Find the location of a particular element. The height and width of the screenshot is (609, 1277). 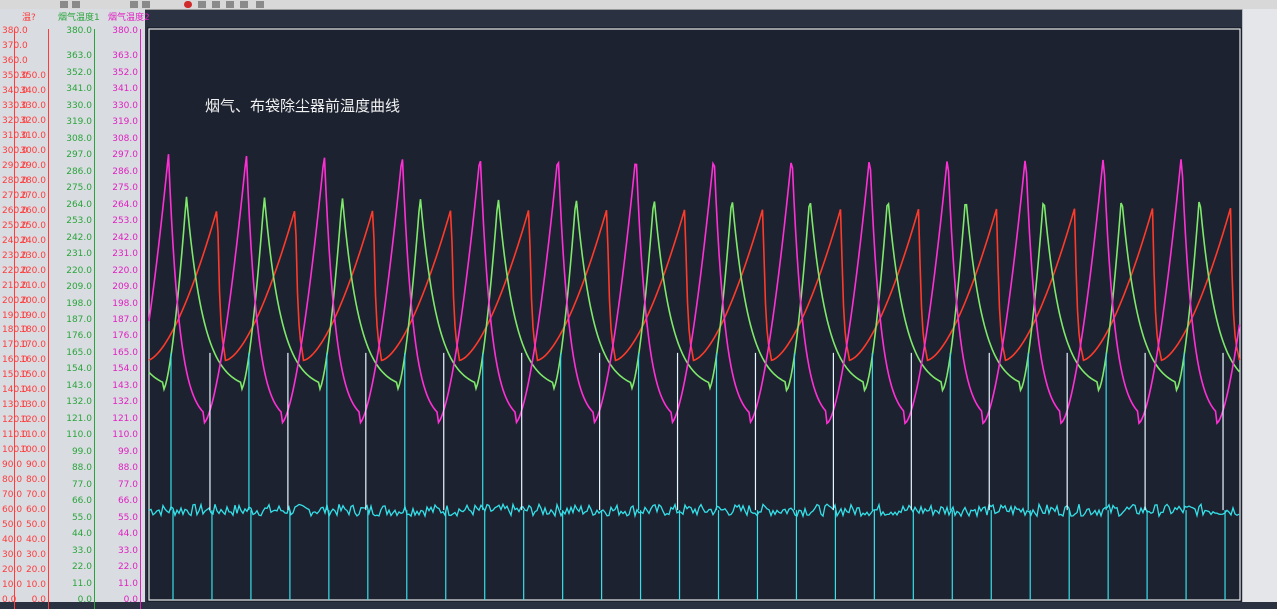

chart-title: 烟气、布袋除尘器前温度曲线 is located at coordinates (303, 106).